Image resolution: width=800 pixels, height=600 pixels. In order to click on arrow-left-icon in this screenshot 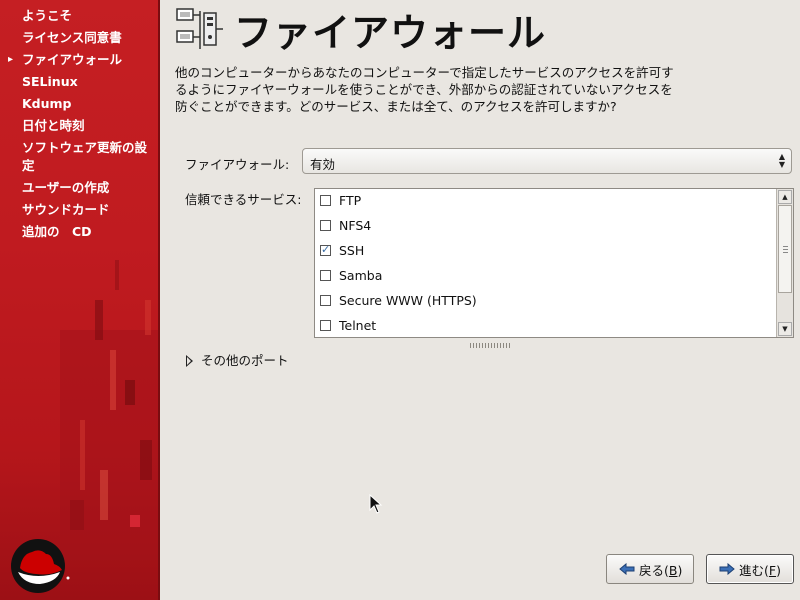, I will do `click(627, 569)`.